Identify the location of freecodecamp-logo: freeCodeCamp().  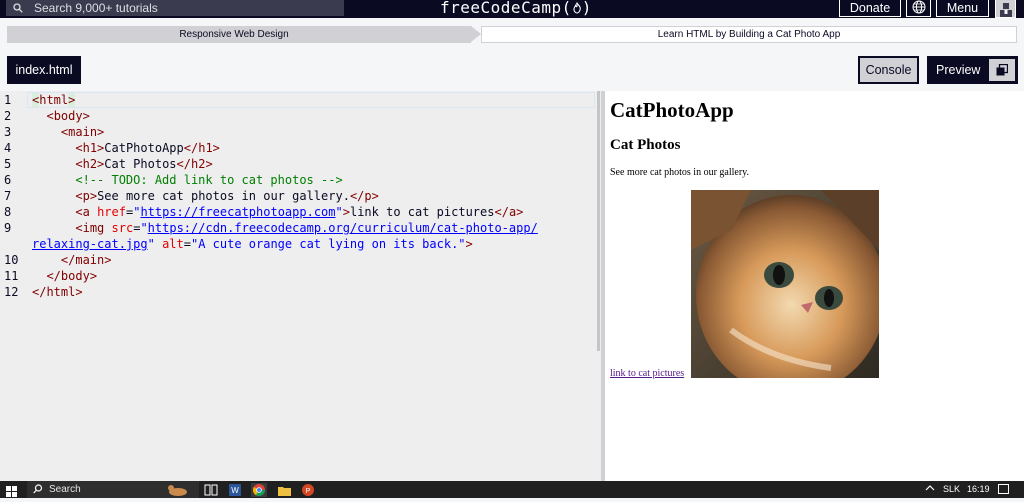
(516, 8).